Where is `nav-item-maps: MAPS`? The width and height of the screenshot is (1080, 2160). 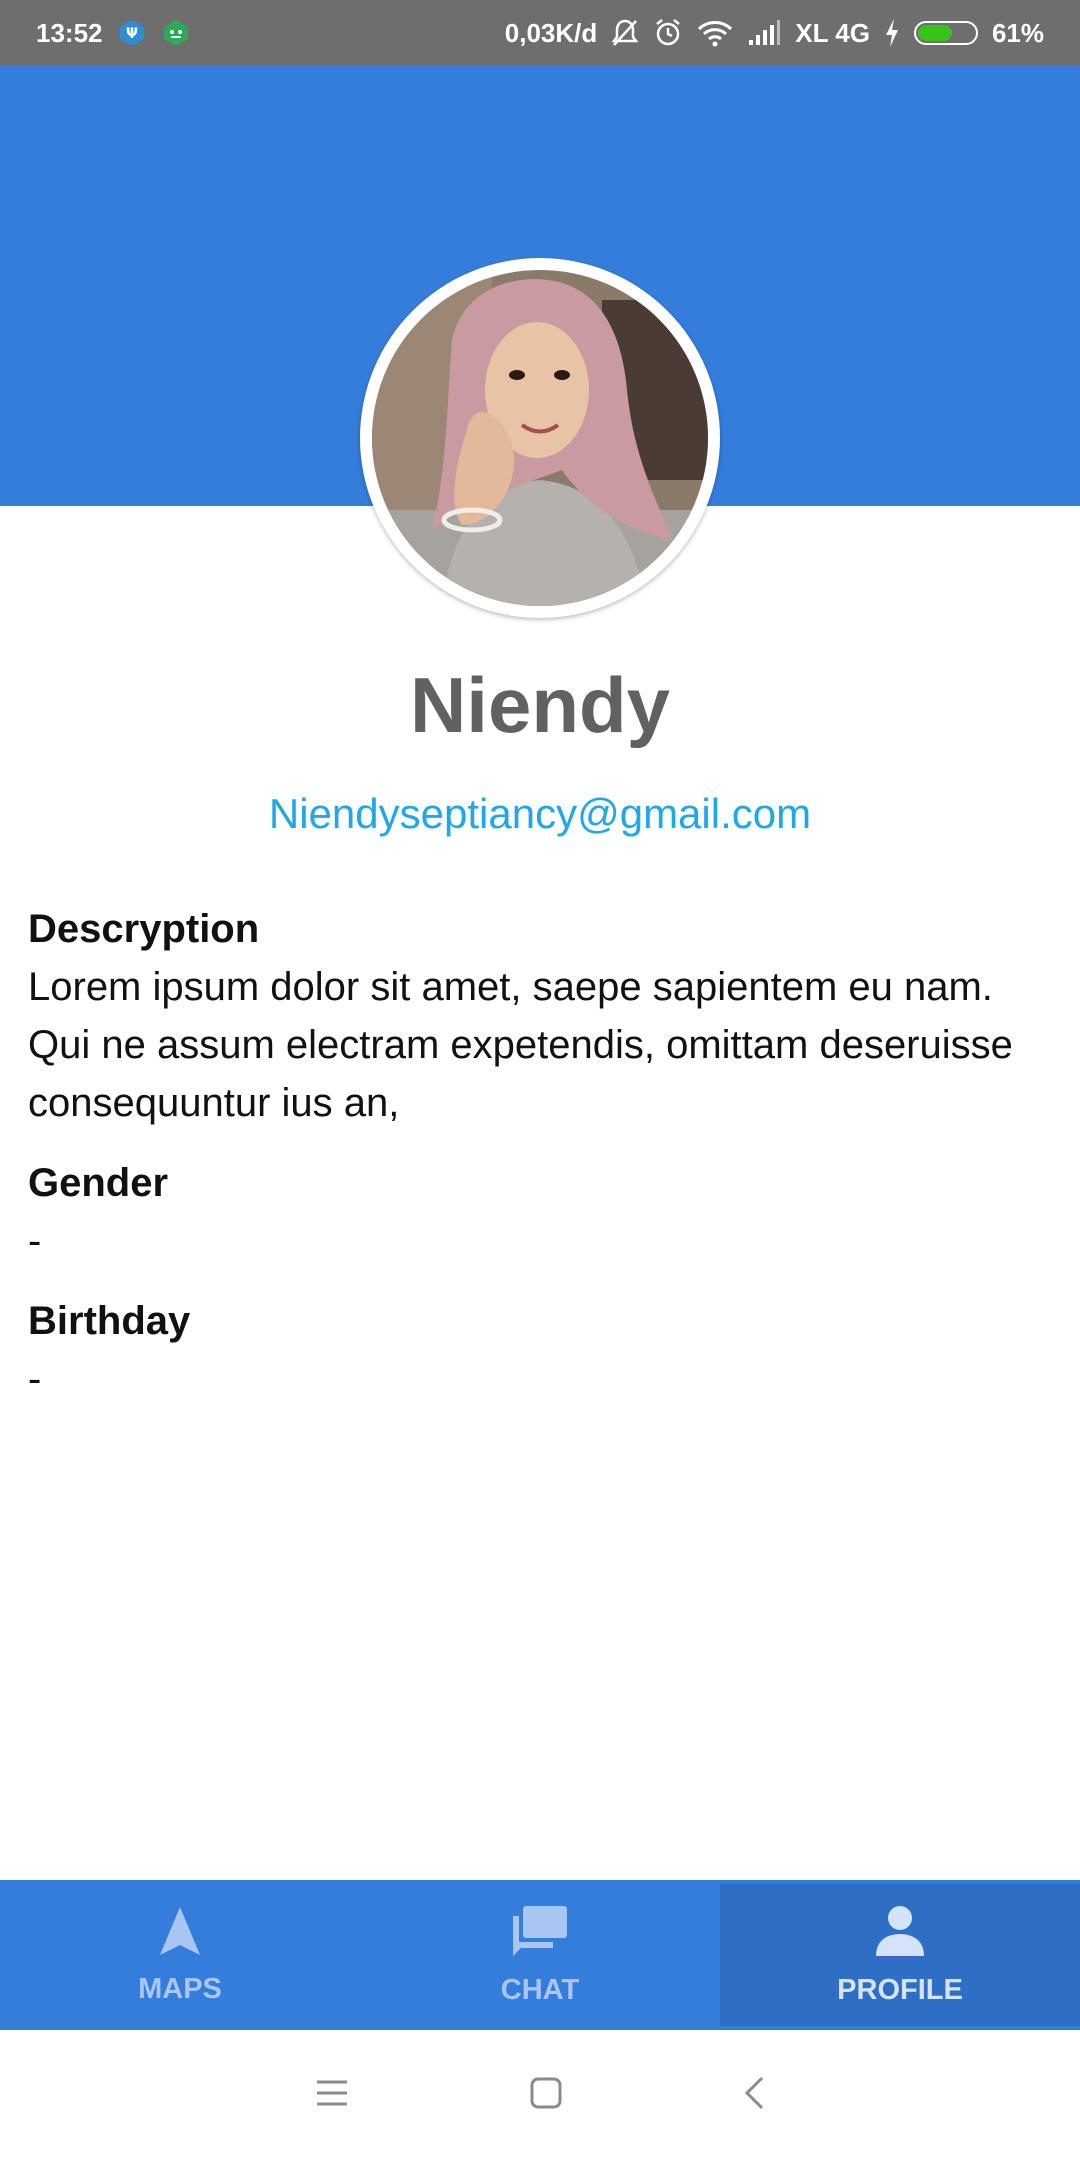
nav-item-maps: MAPS is located at coordinates (180, 1955).